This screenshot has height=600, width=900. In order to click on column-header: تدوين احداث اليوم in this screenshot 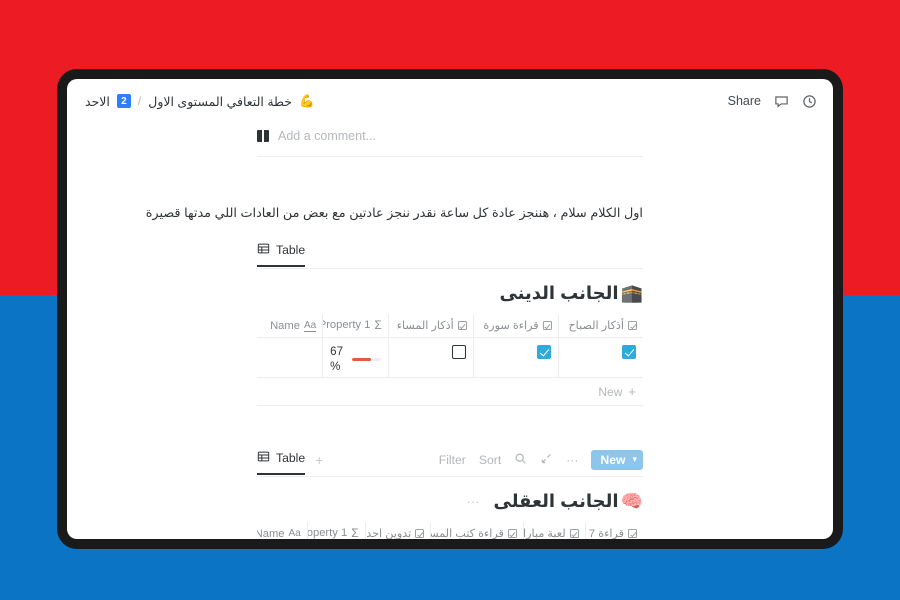, I will do `click(397, 530)`.